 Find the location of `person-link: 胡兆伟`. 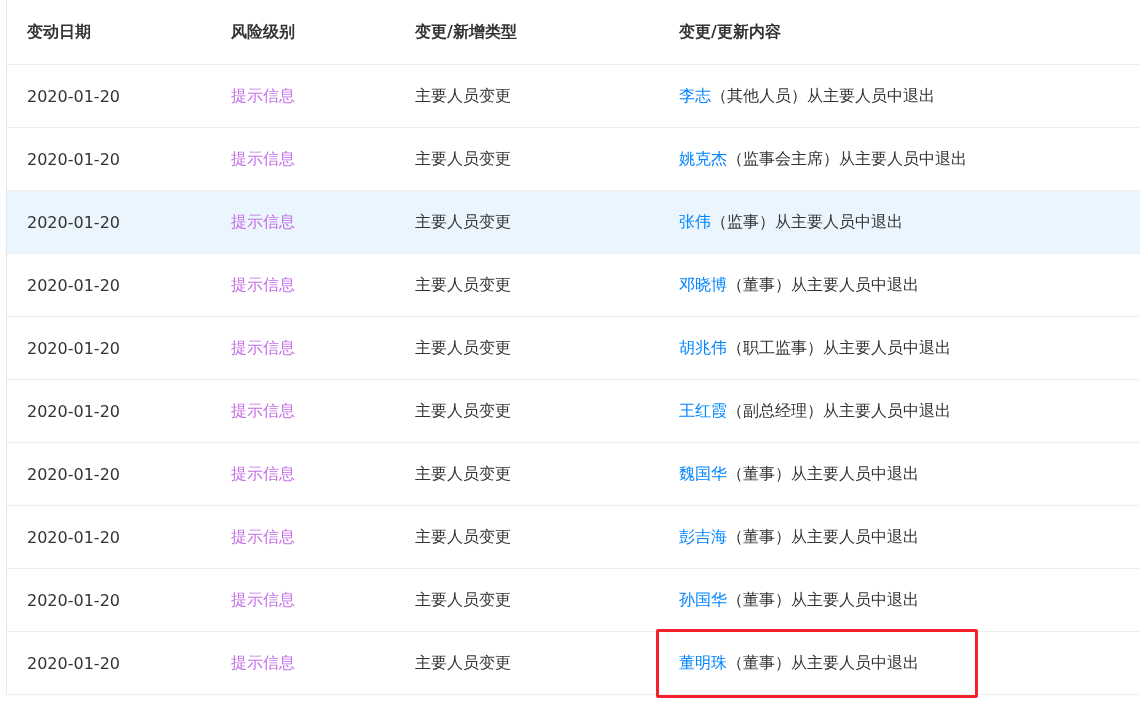

person-link: 胡兆伟 is located at coordinates (703, 347).